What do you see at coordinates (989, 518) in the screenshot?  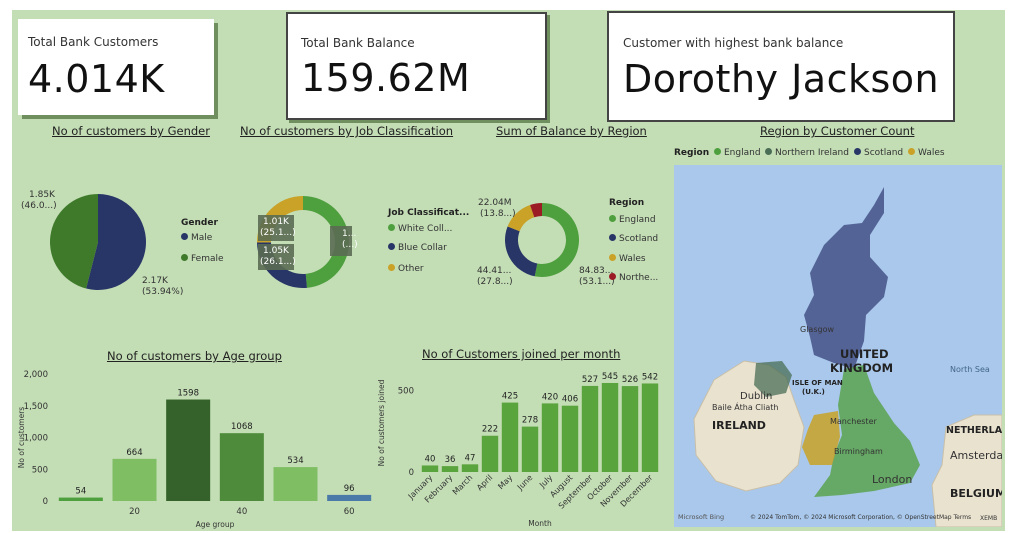 I see `map-credits-tail: XEMB` at bounding box center [989, 518].